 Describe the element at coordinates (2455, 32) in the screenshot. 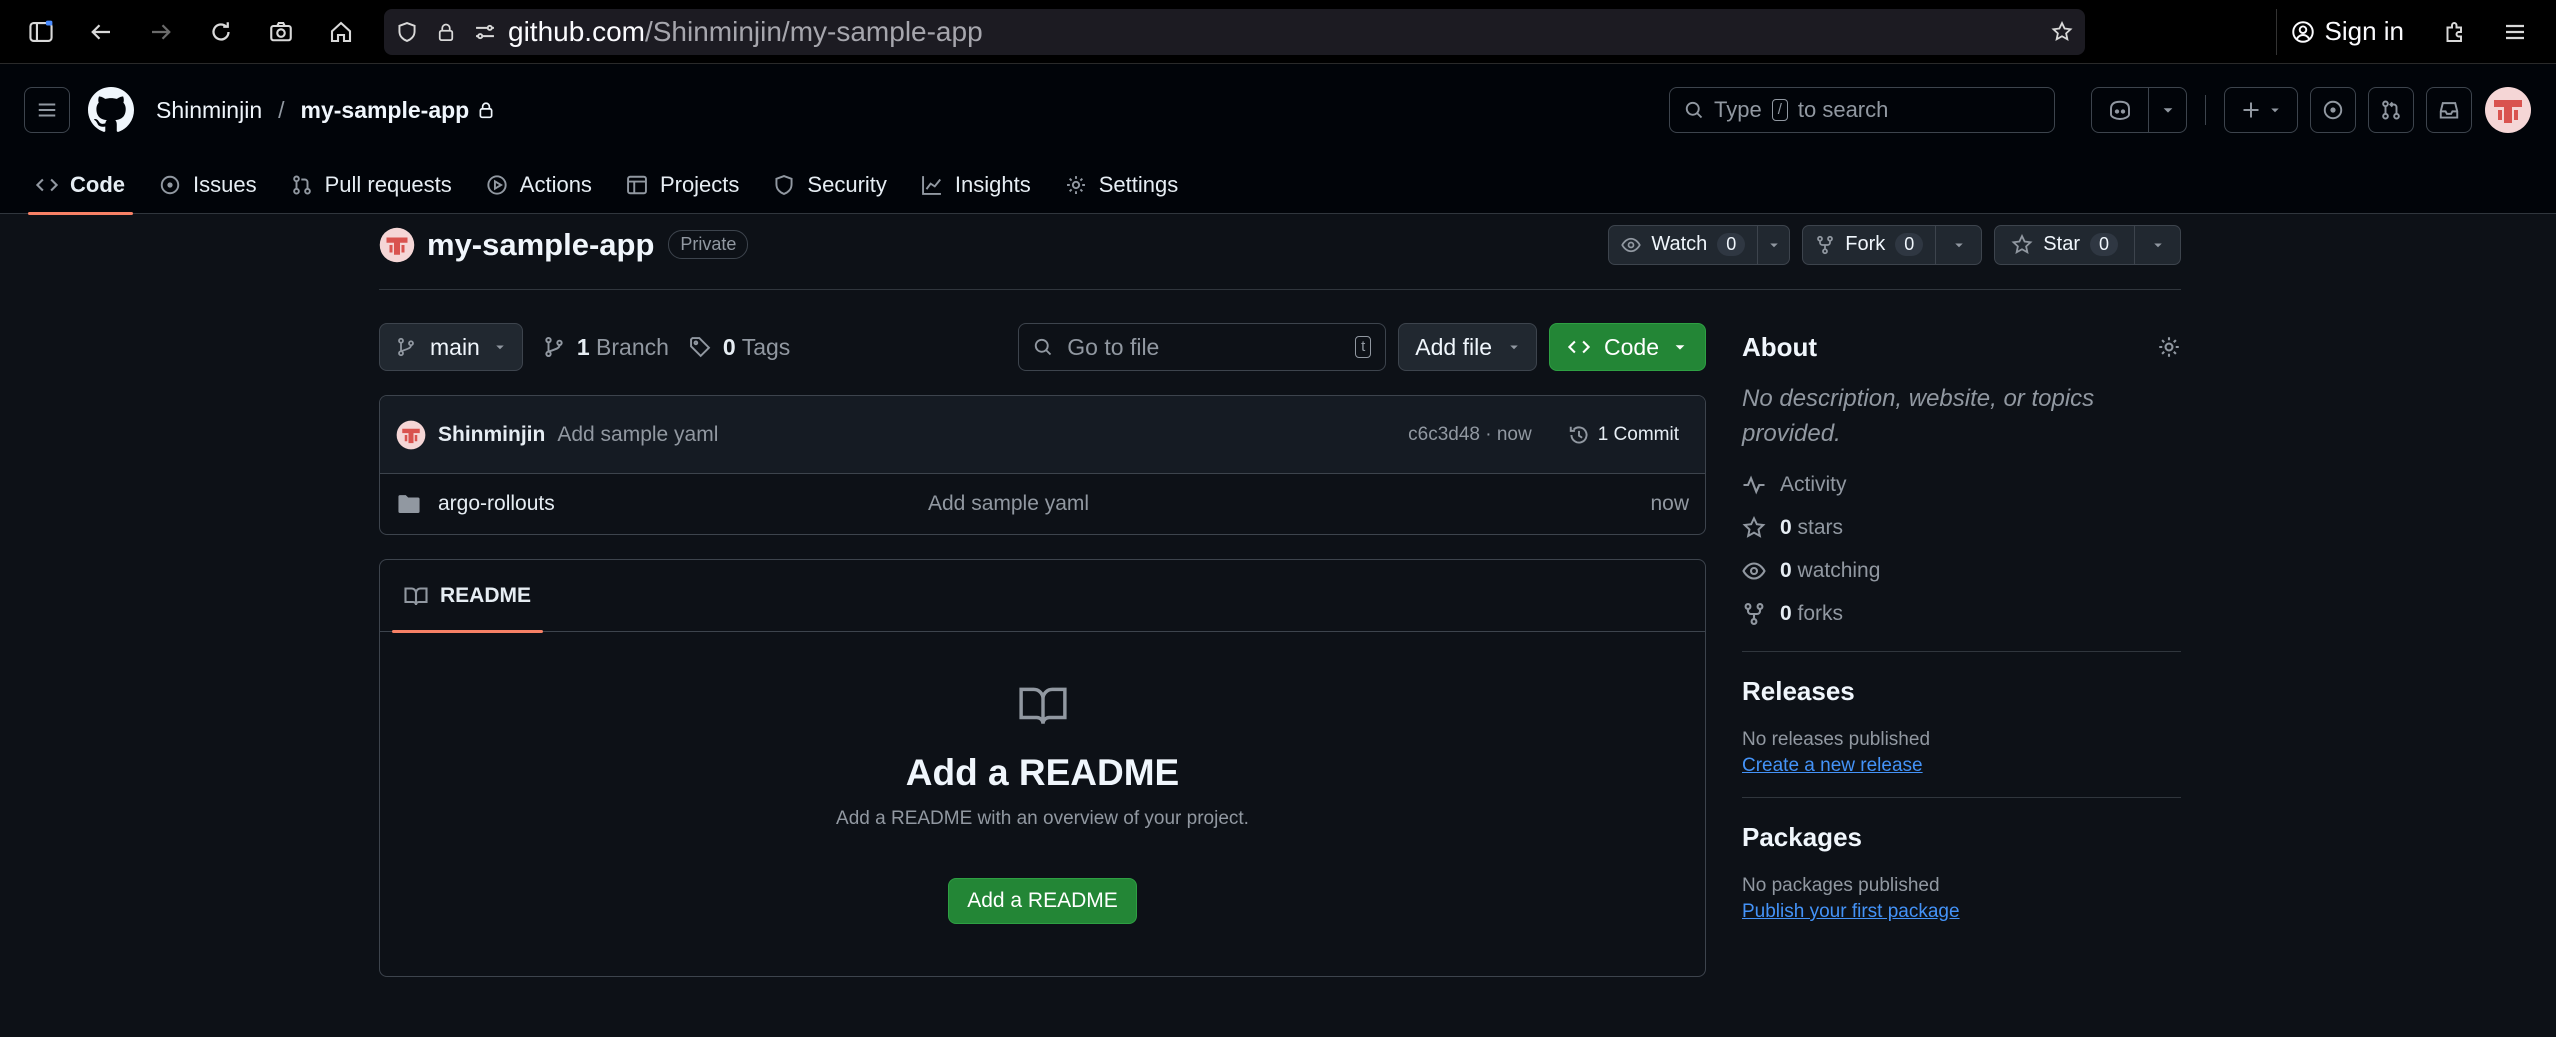

I see `extensions-icon` at that location.